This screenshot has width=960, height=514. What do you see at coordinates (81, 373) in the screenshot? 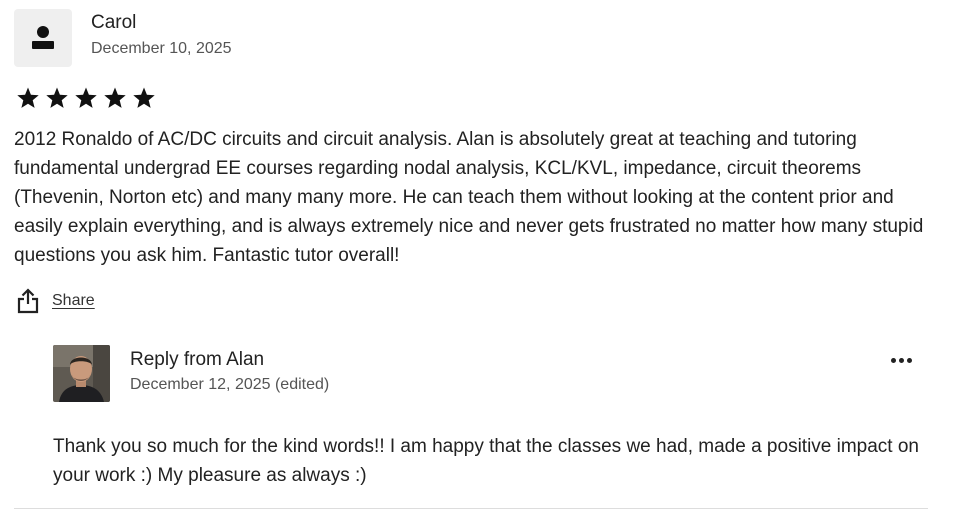
I see `owner-avatar` at bounding box center [81, 373].